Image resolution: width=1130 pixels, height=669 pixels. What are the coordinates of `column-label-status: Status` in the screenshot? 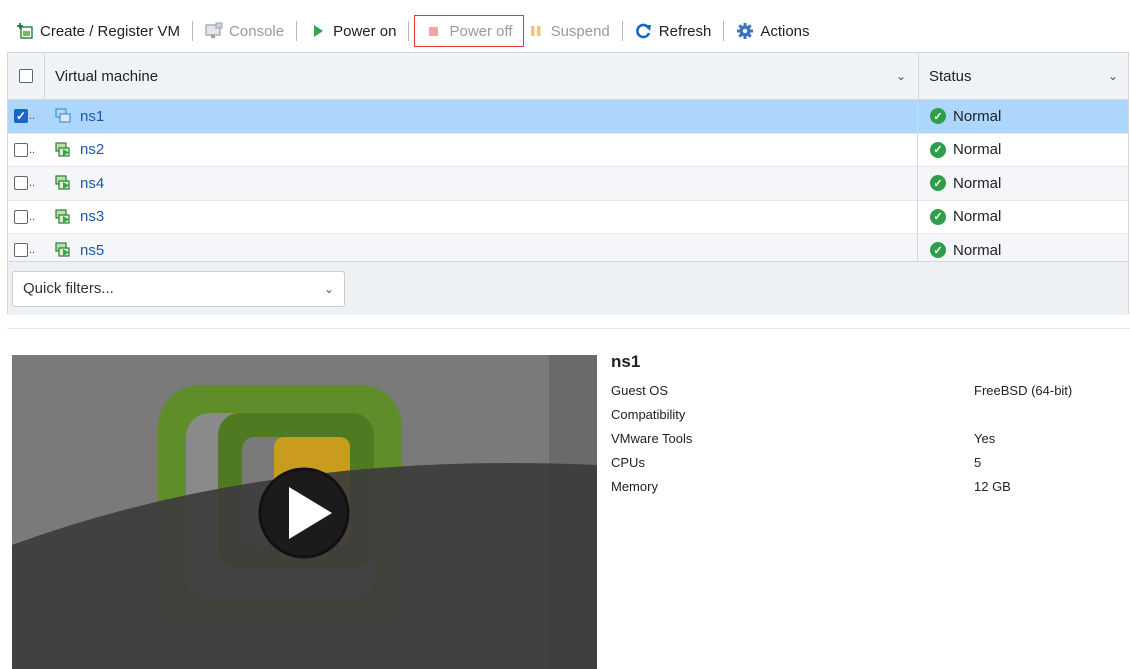 It's located at (950, 76).